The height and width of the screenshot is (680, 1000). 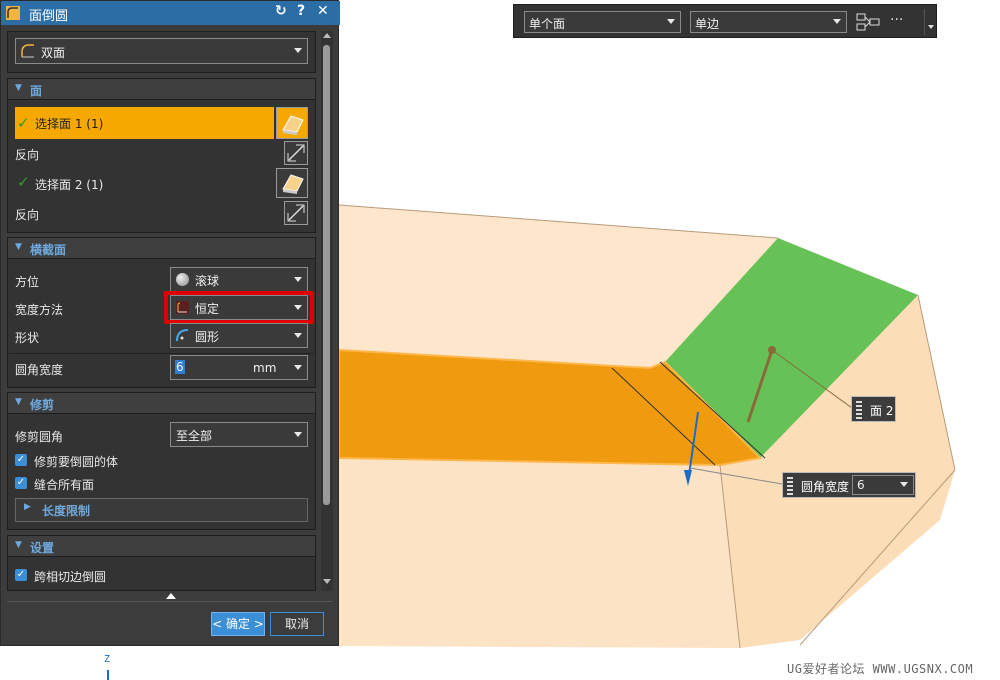 I want to click on dialog-scrollbar, so click(x=327, y=311).